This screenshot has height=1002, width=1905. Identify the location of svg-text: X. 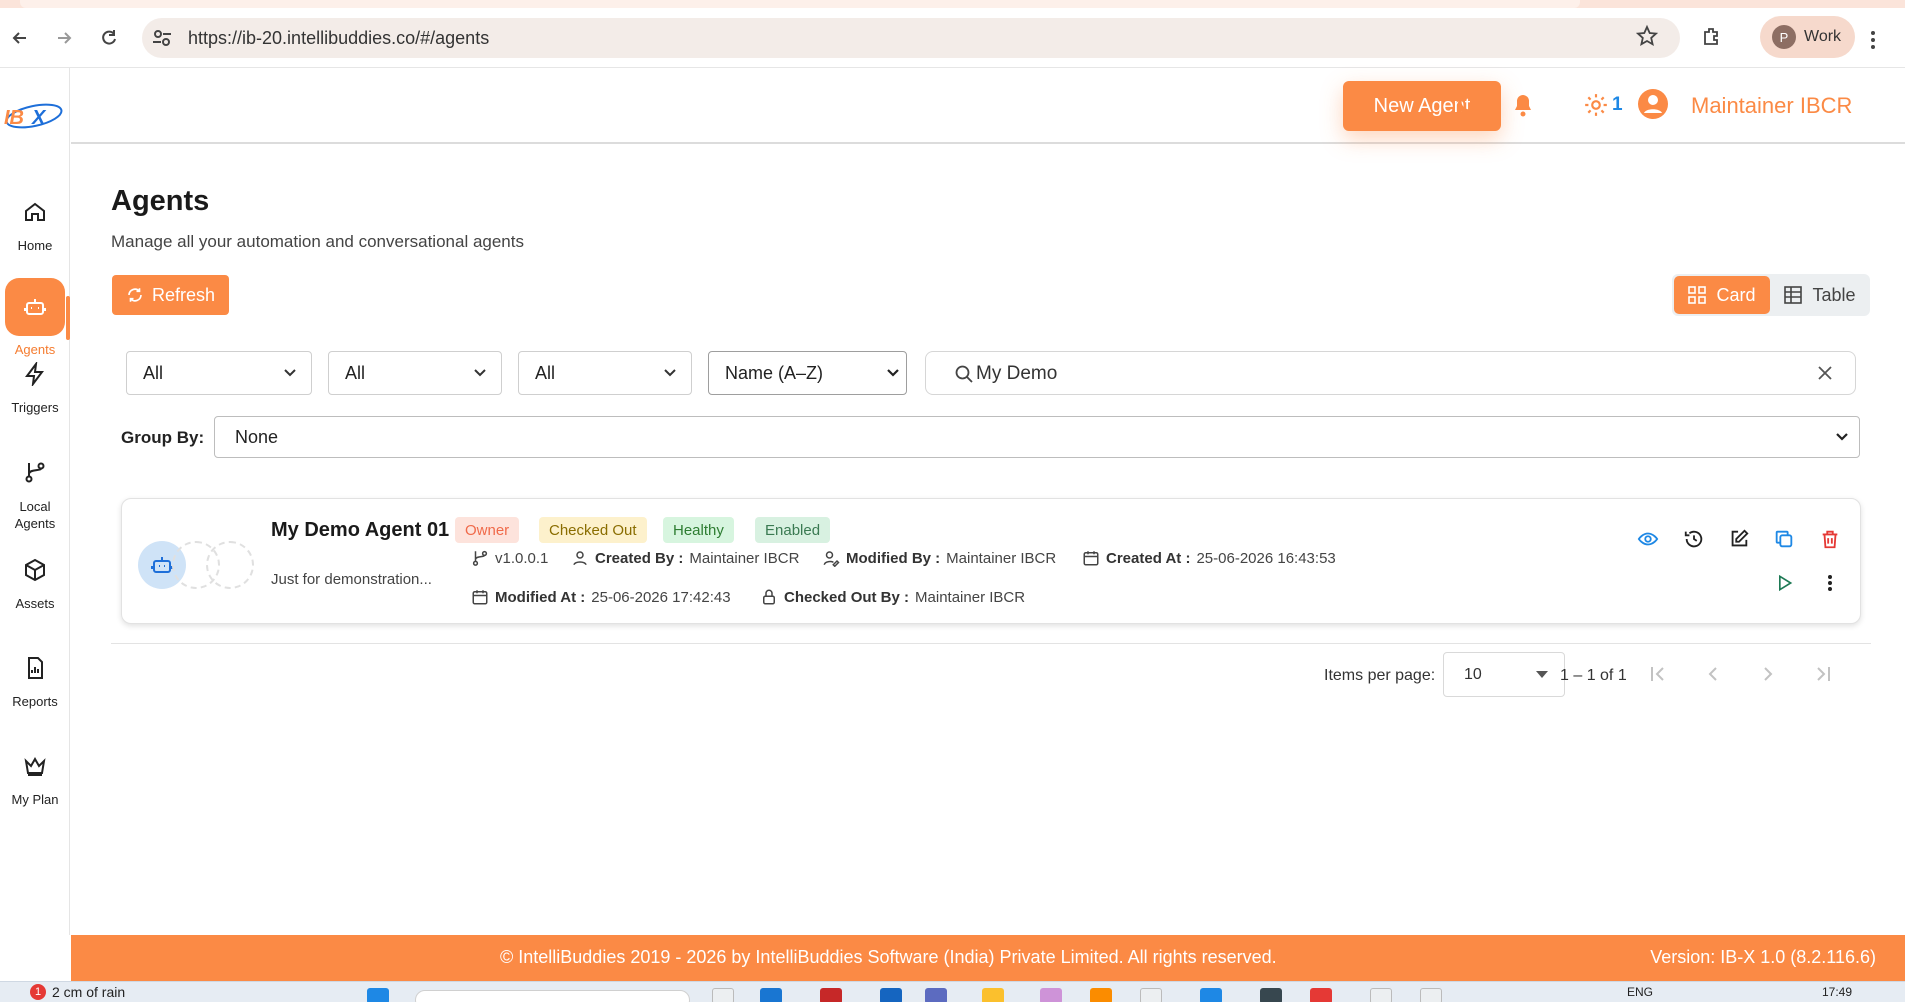
(39, 118).